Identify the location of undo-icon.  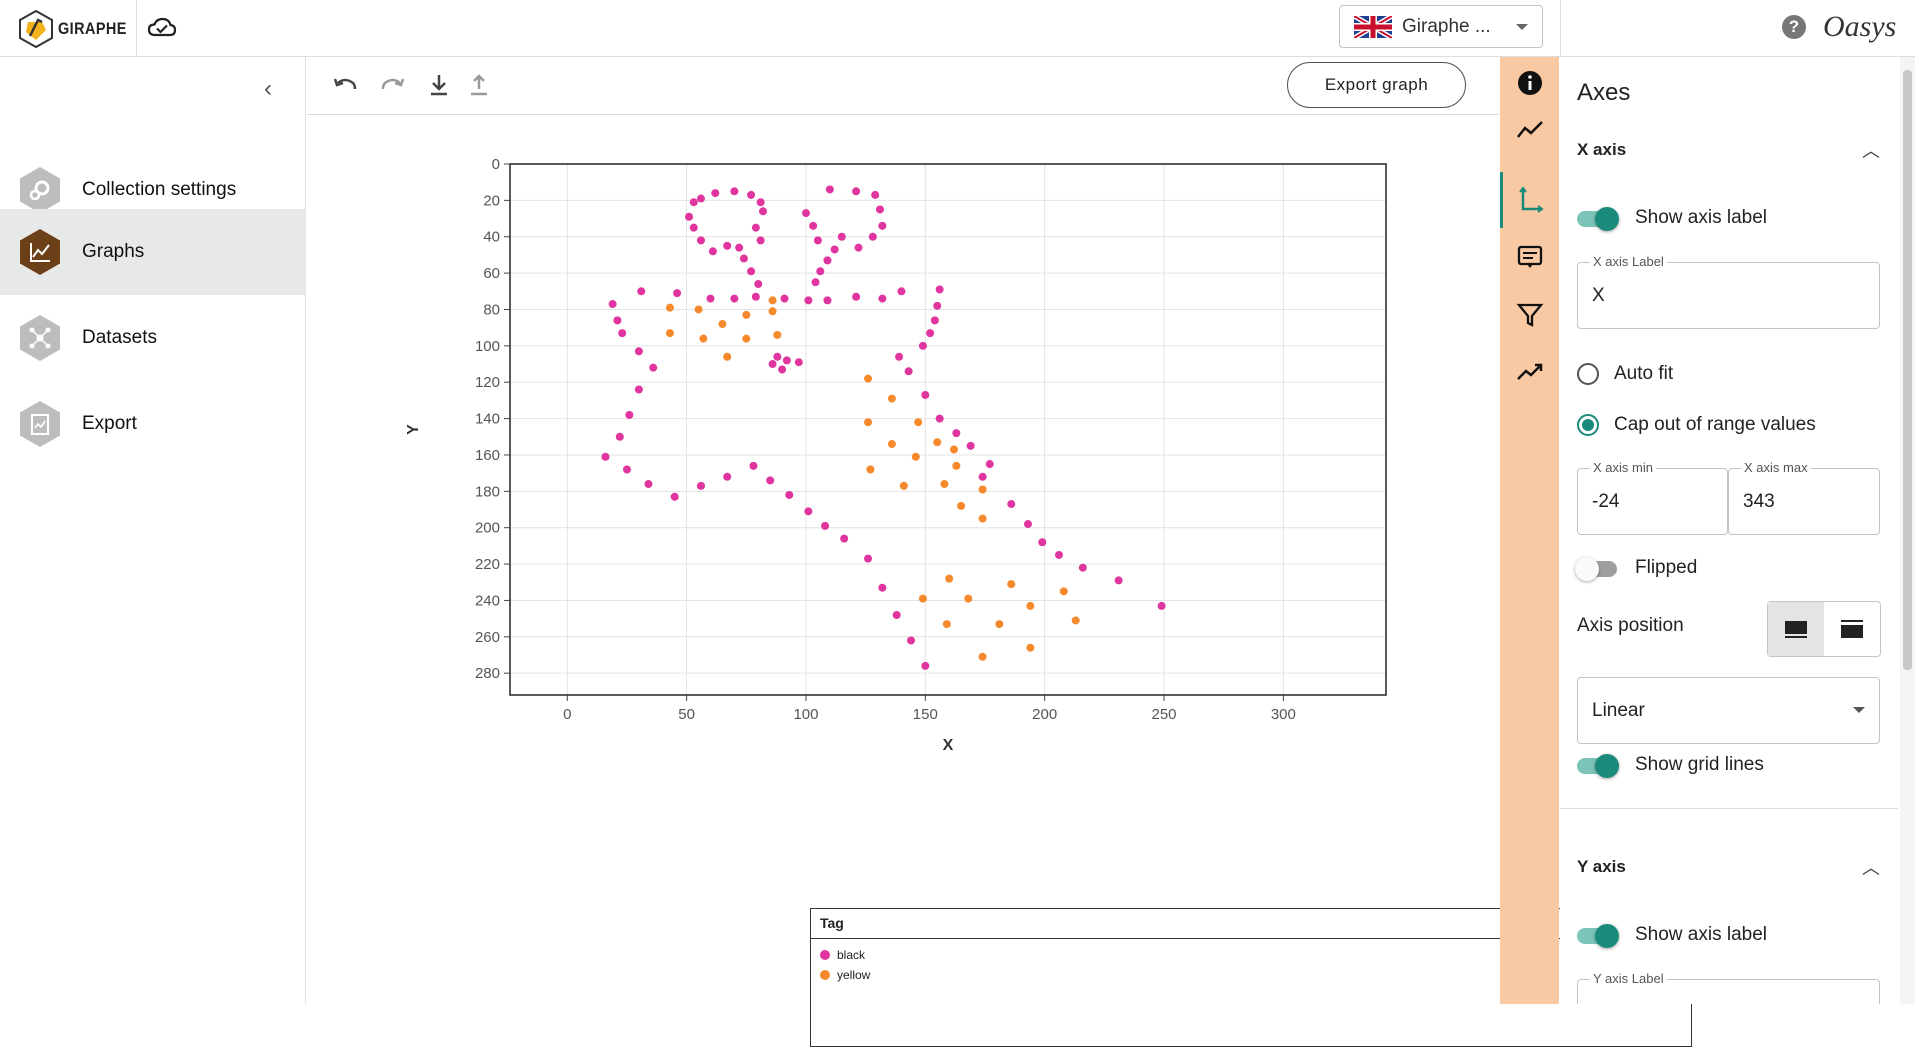
(345, 85).